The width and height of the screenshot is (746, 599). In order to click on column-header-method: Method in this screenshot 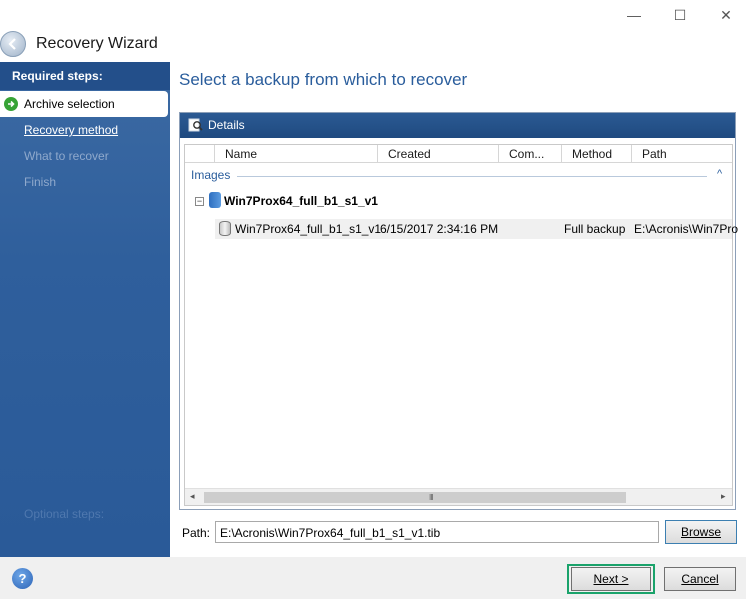, I will do `click(597, 154)`.